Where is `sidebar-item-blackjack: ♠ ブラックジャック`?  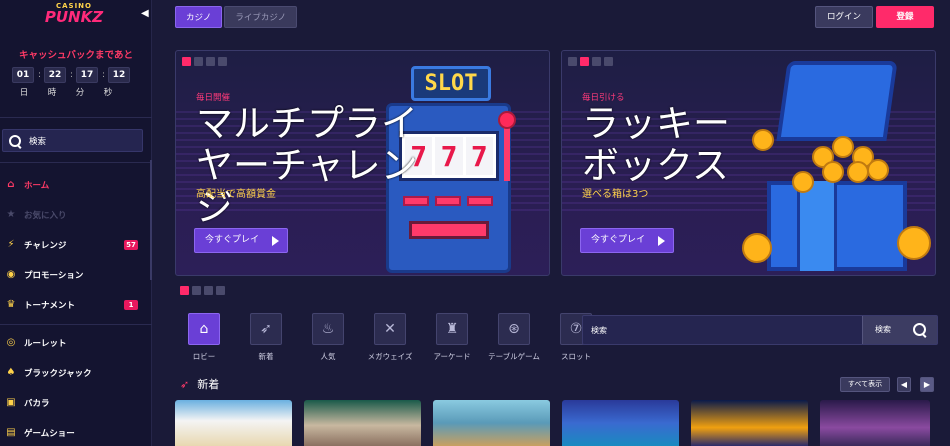
sidebar-item-blackjack: ♠ ブラックジャック is located at coordinates (76, 373).